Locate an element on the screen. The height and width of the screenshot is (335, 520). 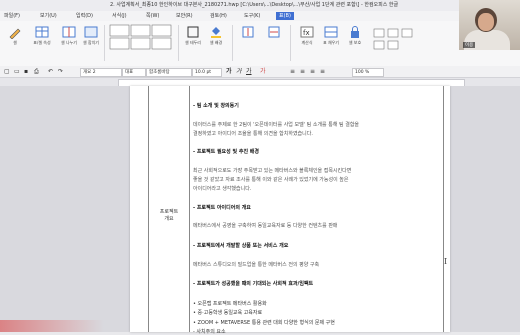
webcam-overlay: 이용 is located at coordinates (489, 25).